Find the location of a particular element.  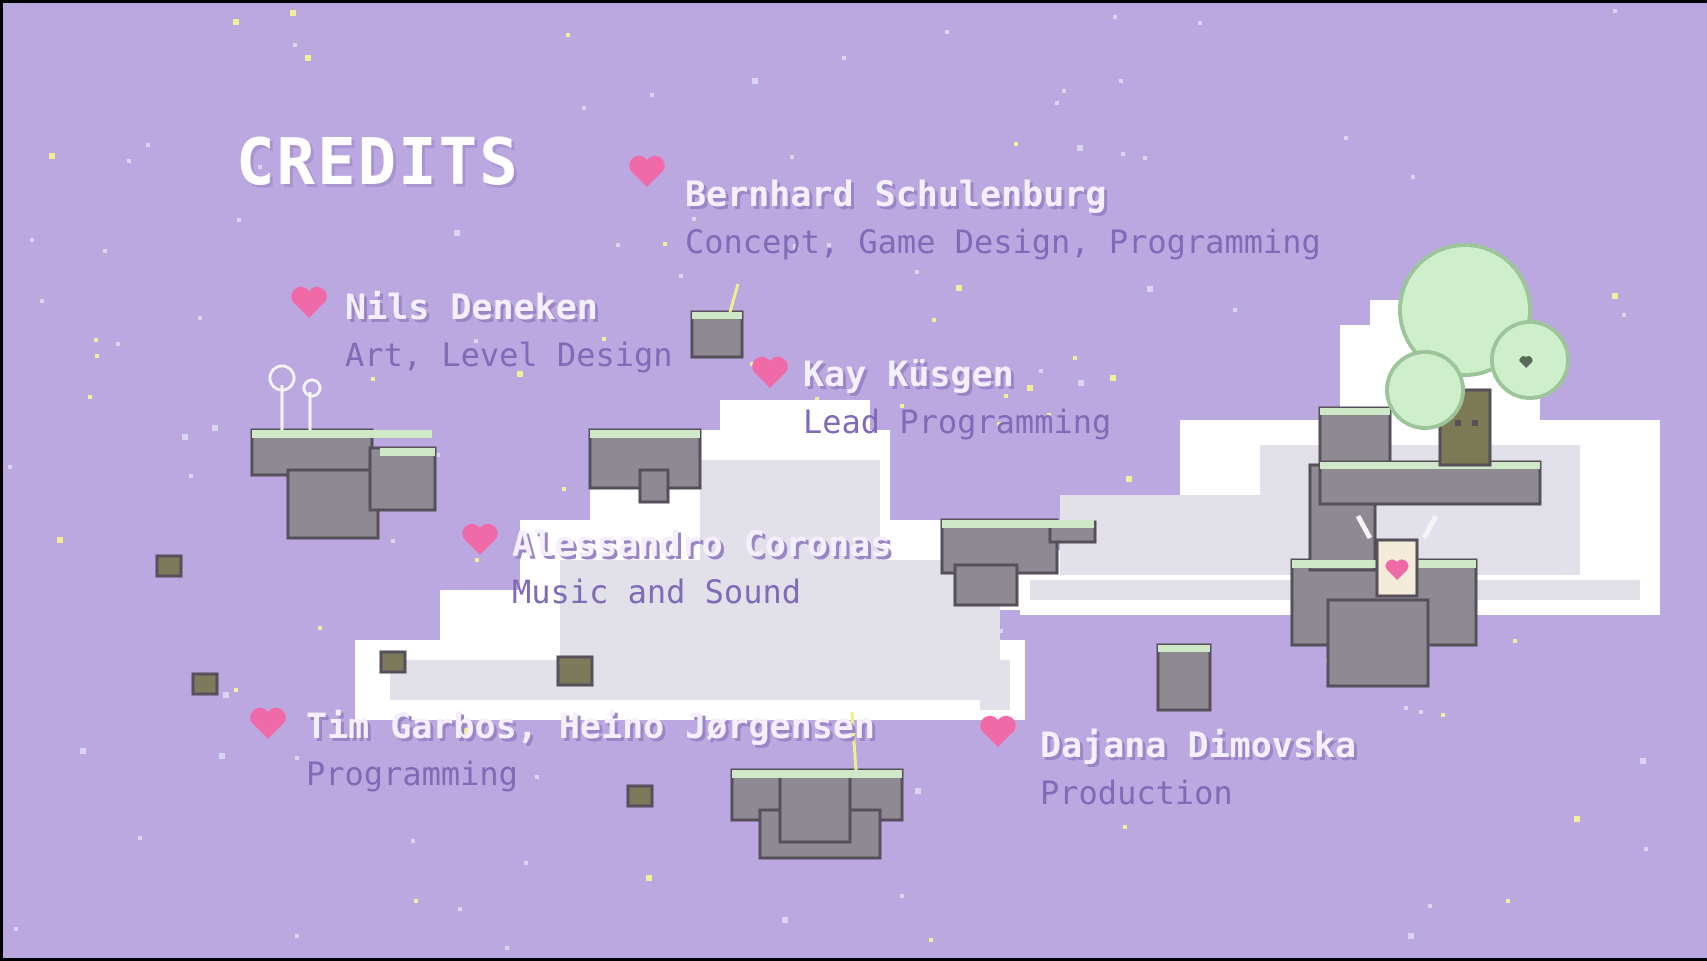

floating-island-mid is located at coordinates (1018, 562).